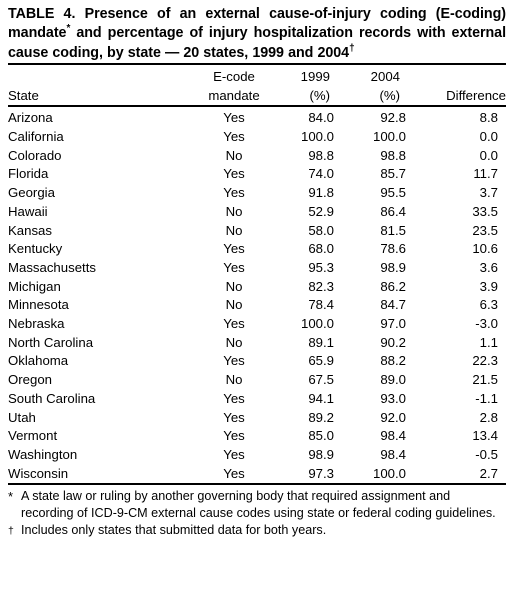 This screenshot has height=591, width=514. I want to click on cell-difference: 0.0, so click(488, 136).